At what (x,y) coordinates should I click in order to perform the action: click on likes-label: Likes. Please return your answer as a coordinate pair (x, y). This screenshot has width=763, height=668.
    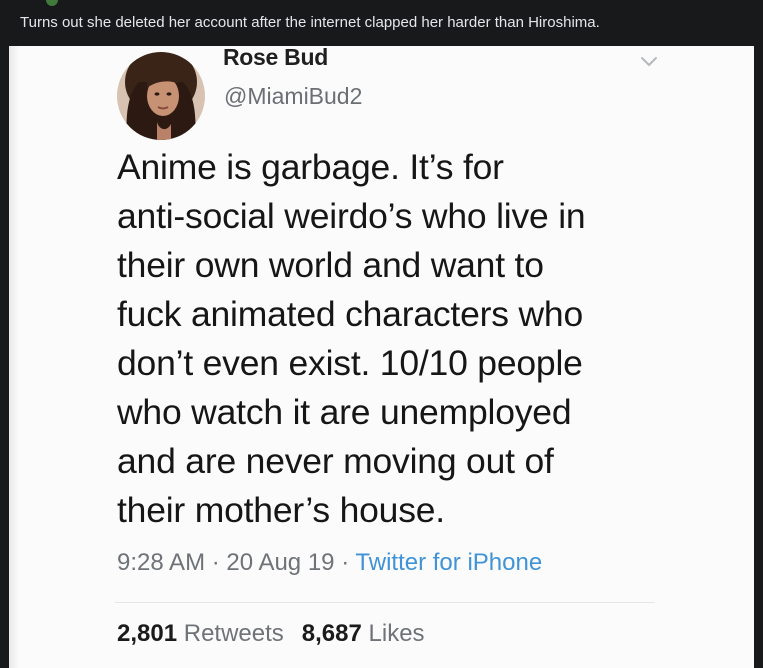
    Looking at the image, I should click on (396, 633).